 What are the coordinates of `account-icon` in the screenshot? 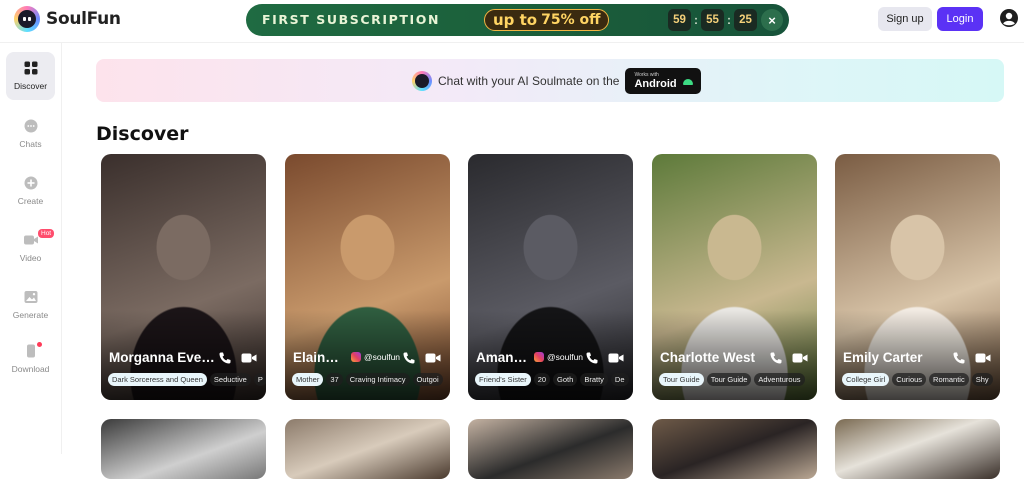 It's located at (1009, 18).